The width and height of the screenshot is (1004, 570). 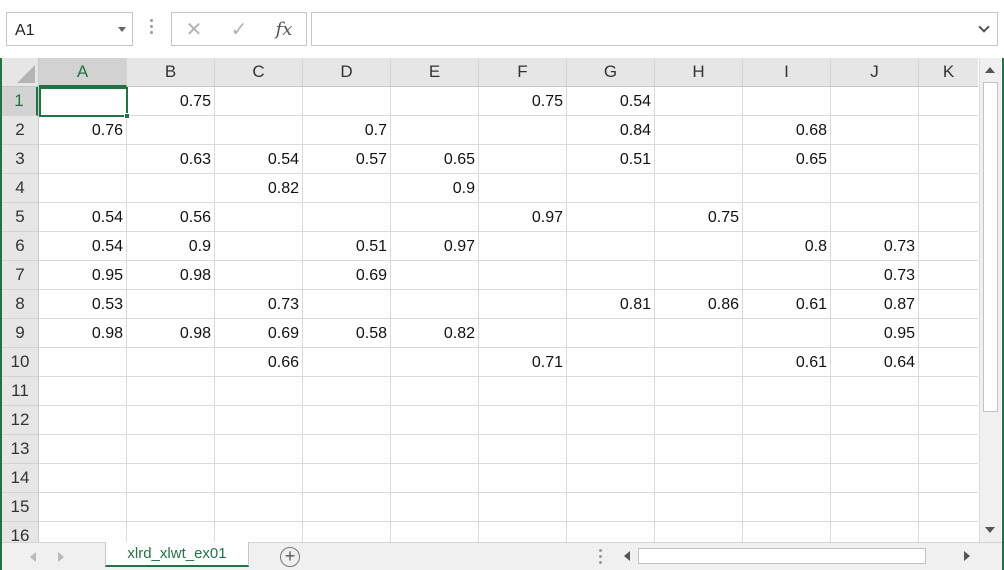 What do you see at coordinates (611, 532) in the screenshot?
I see `cell-g16` at bounding box center [611, 532].